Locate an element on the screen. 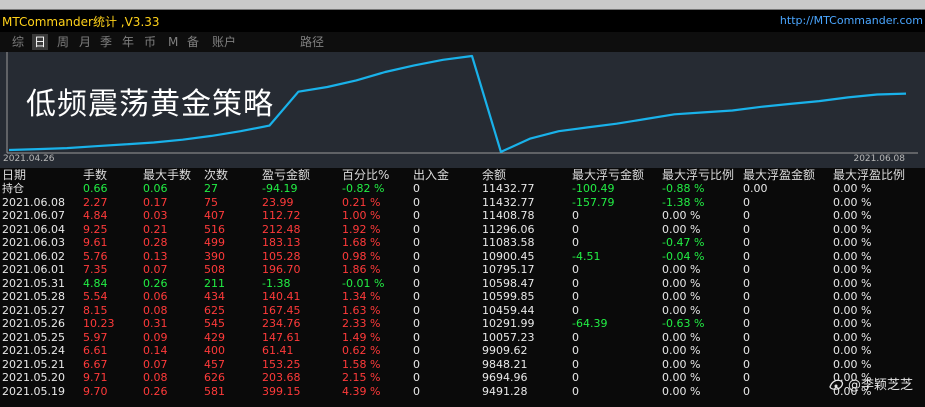  table-cell: 112.72 is located at coordinates (281, 215).